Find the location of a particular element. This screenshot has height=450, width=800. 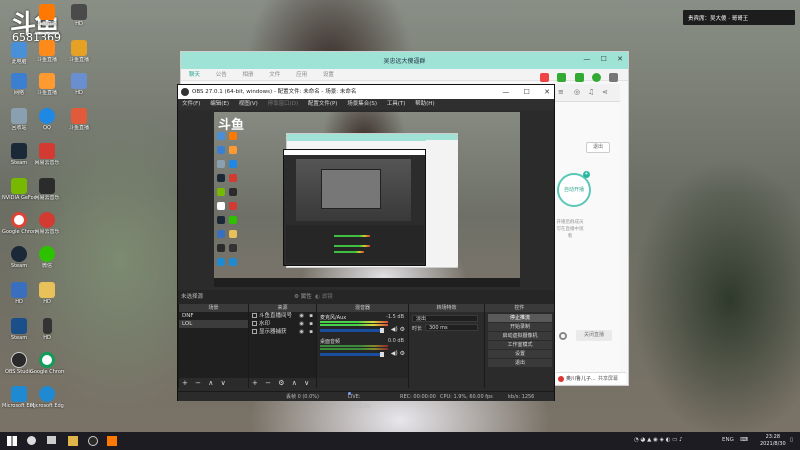

obs-preview: 斗鱼 is located at coordinates (367, 199).